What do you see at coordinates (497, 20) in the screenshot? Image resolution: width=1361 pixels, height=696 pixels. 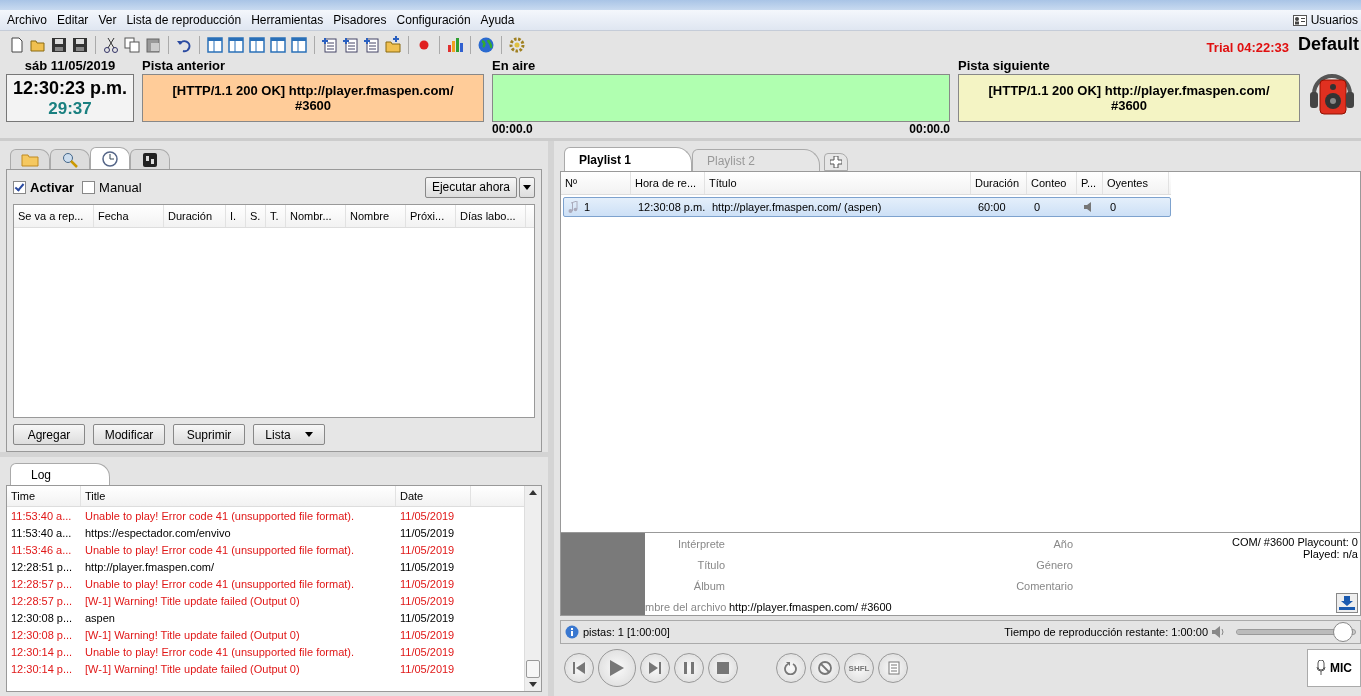 I see `menu-item: Ayuda` at bounding box center [497, 20].